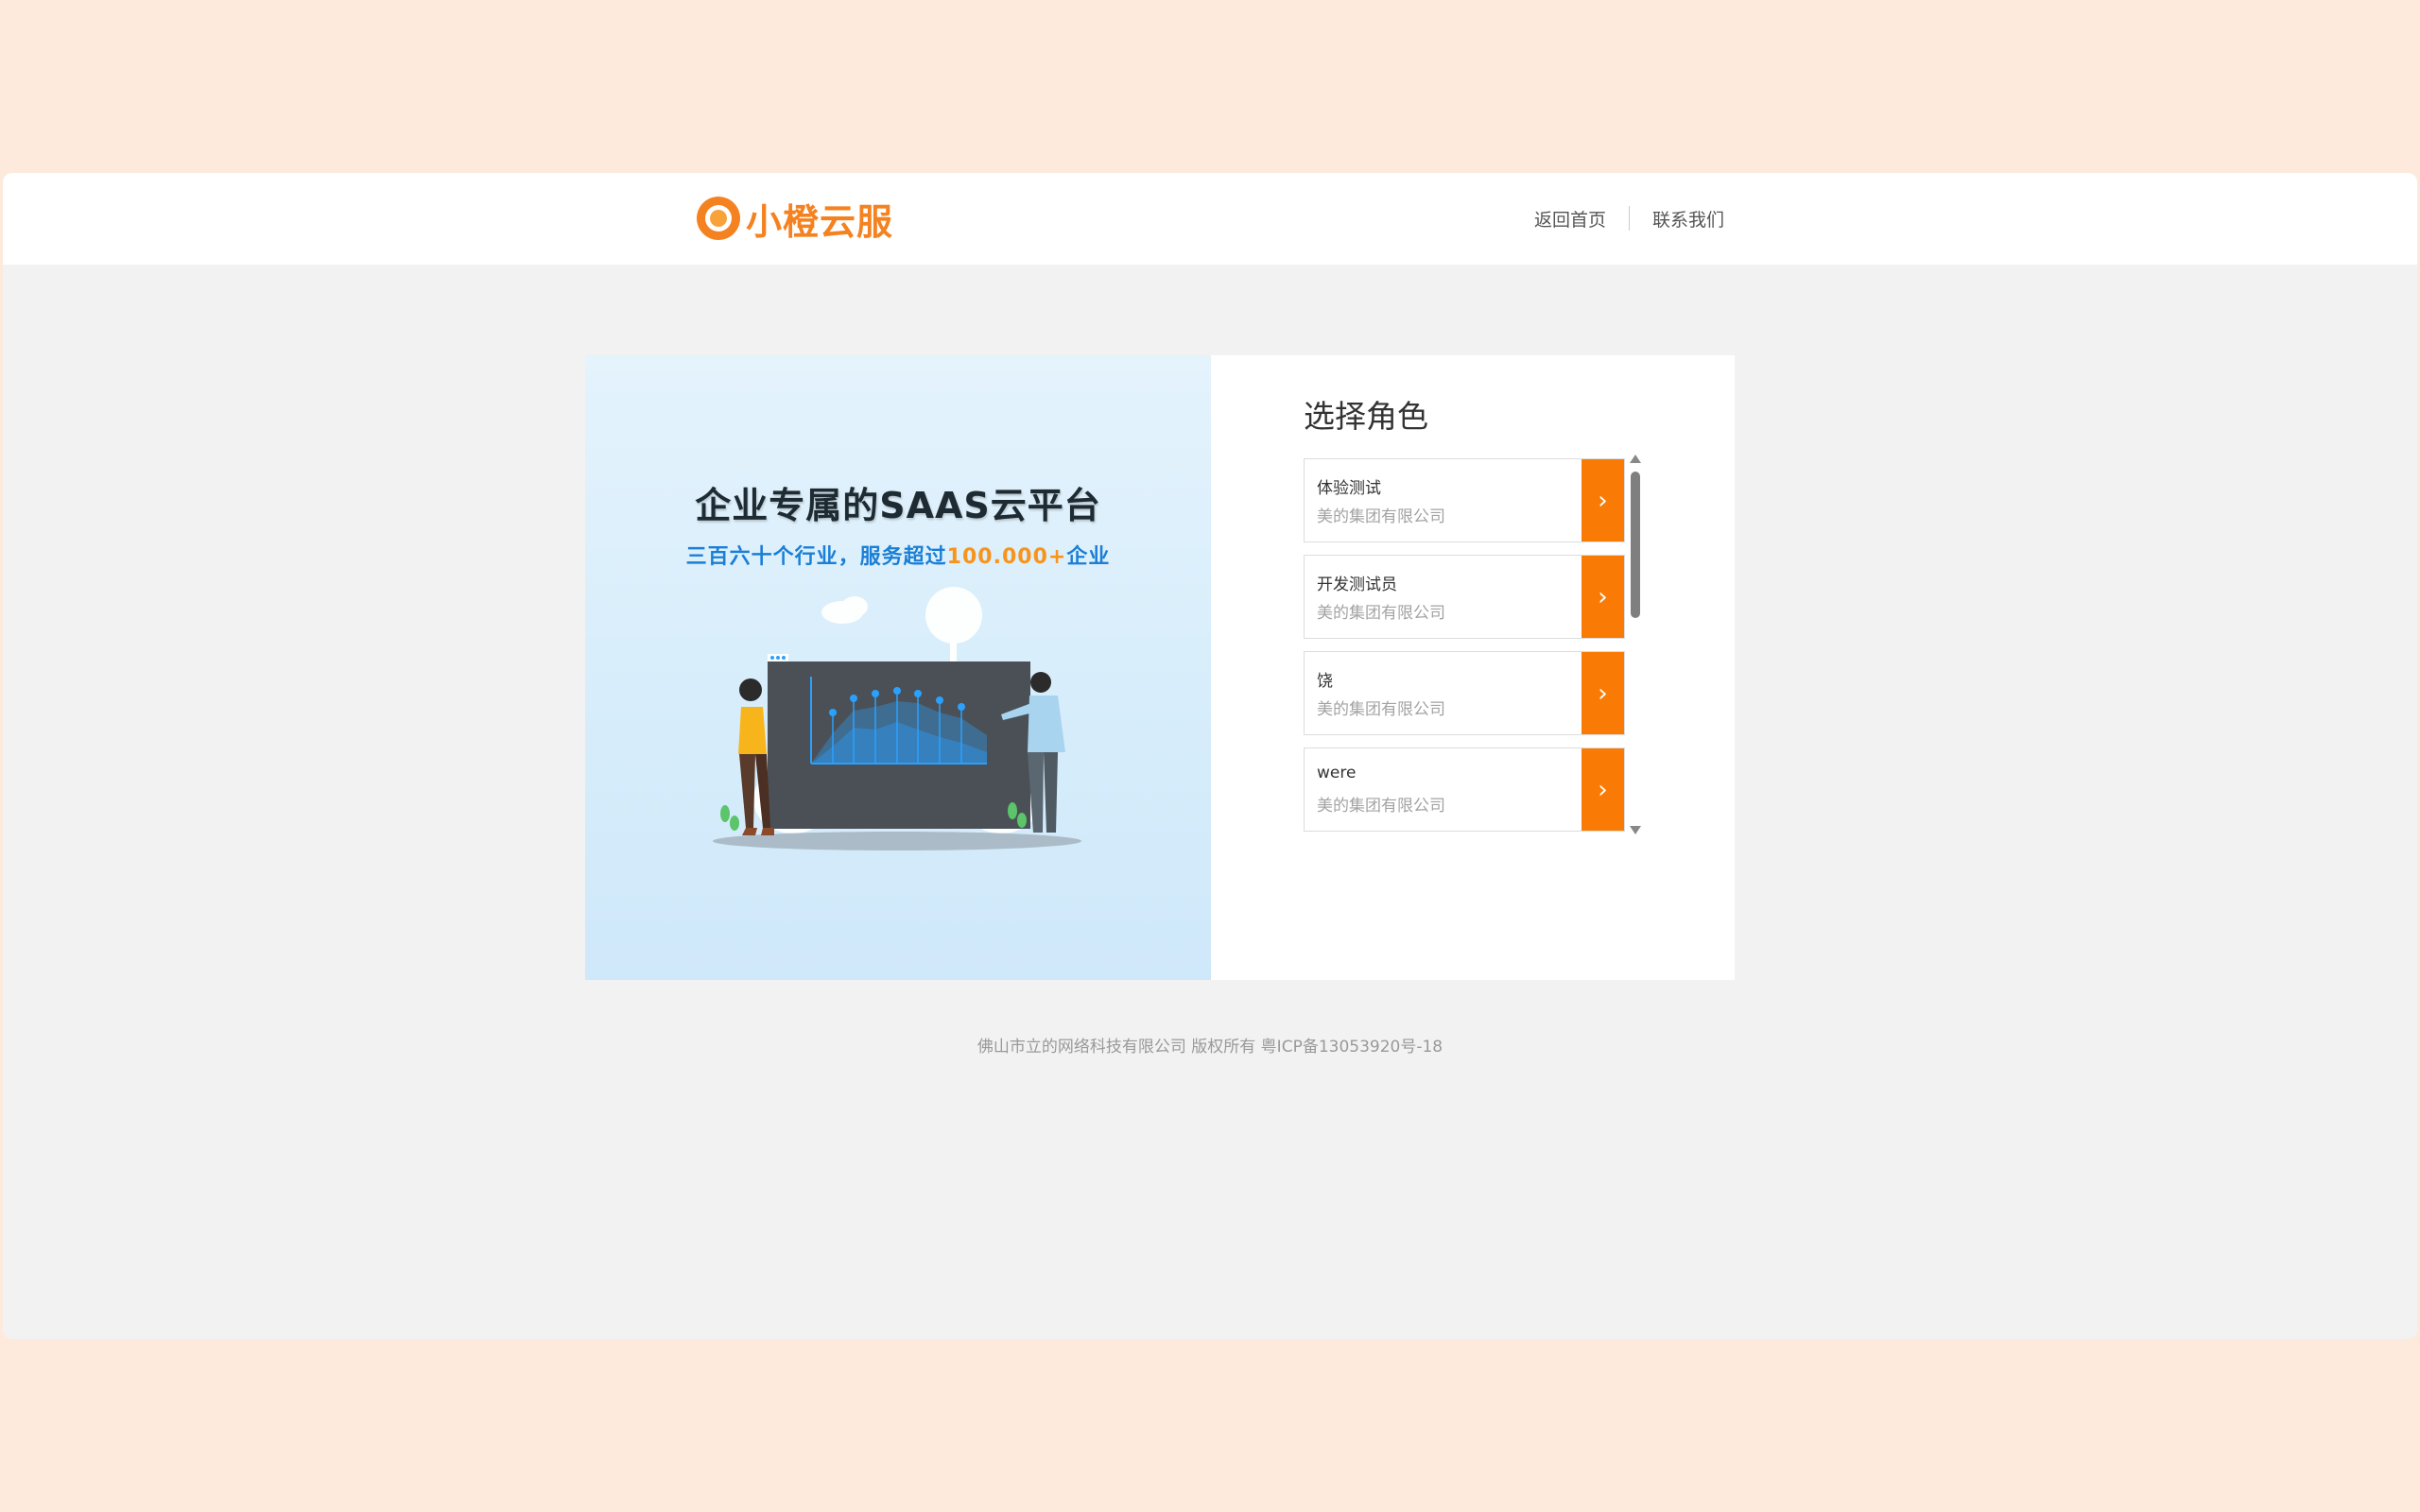 Image resolution: width=2420 pixels, height=1512 pixels. Describe the element at coordinates (1635, 459) in the screenshot. I see `scroll-up-arrow-icon` at that location.